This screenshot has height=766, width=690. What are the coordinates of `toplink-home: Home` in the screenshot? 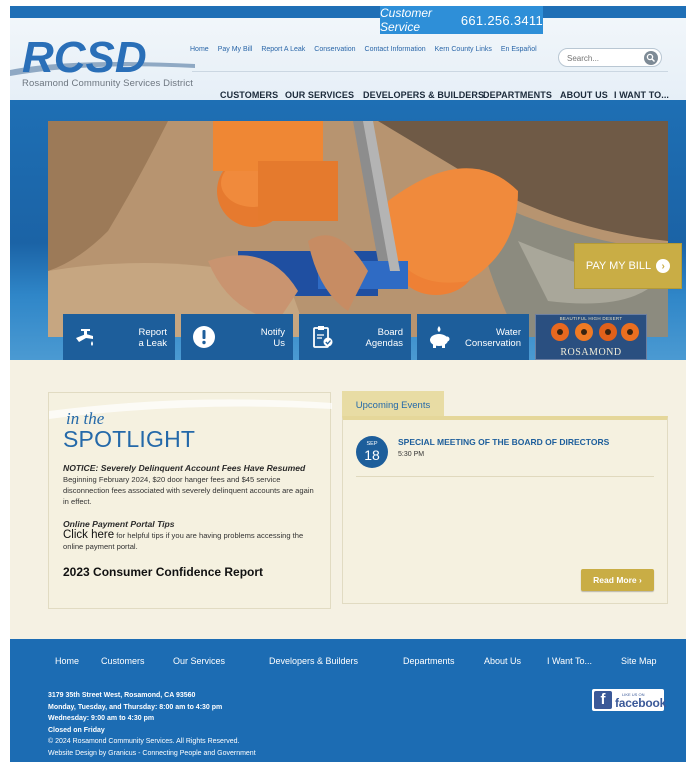 It's located at (199, 49).